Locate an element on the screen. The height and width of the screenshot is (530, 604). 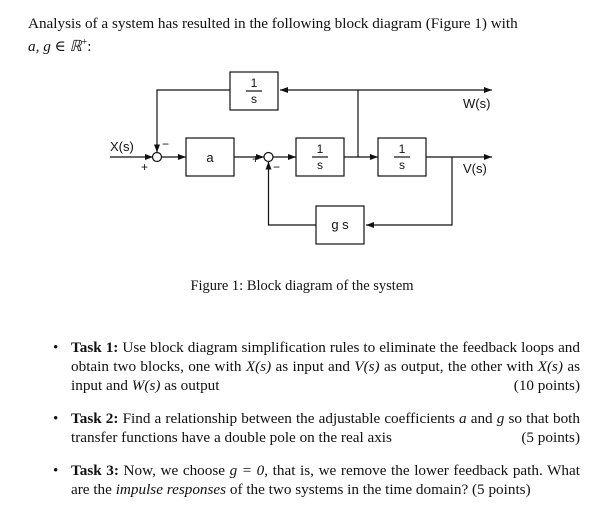
task-emphasis: impulse responses is located at coordinates (171, 489).